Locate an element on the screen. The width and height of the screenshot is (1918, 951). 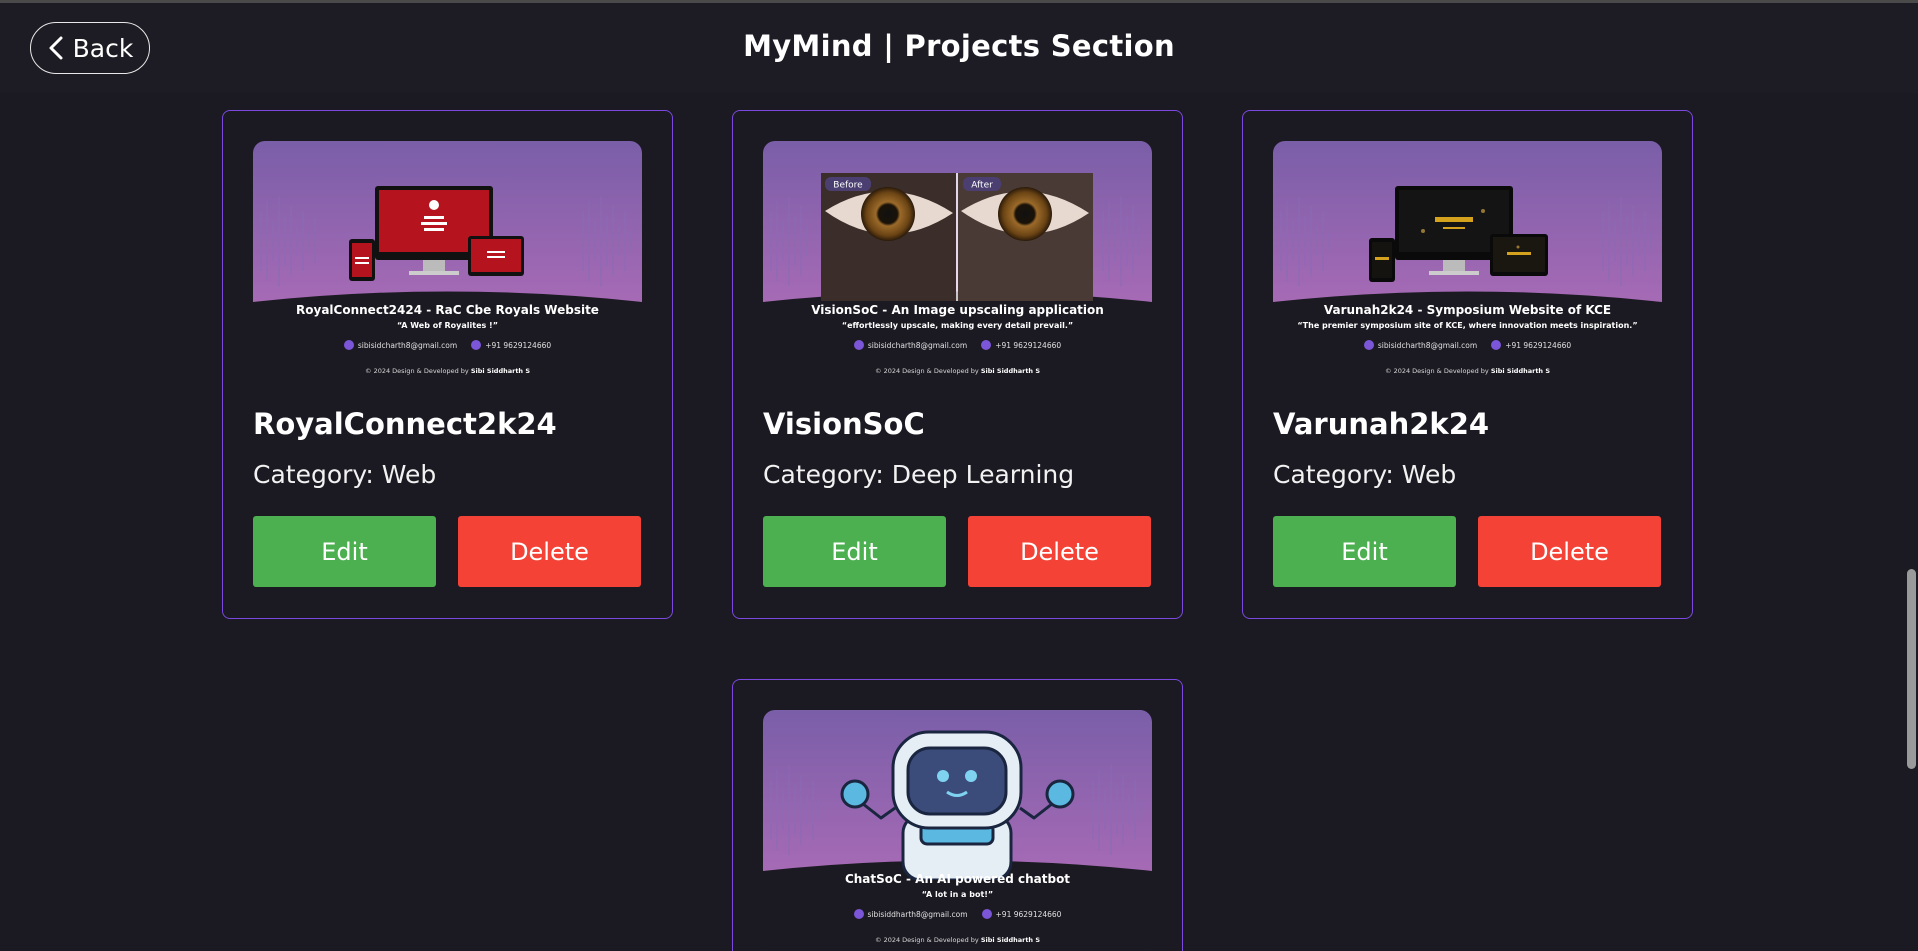
thumbnail-title: ChatSoC - An AI powered chatbot is located at coordinates (957, 879).